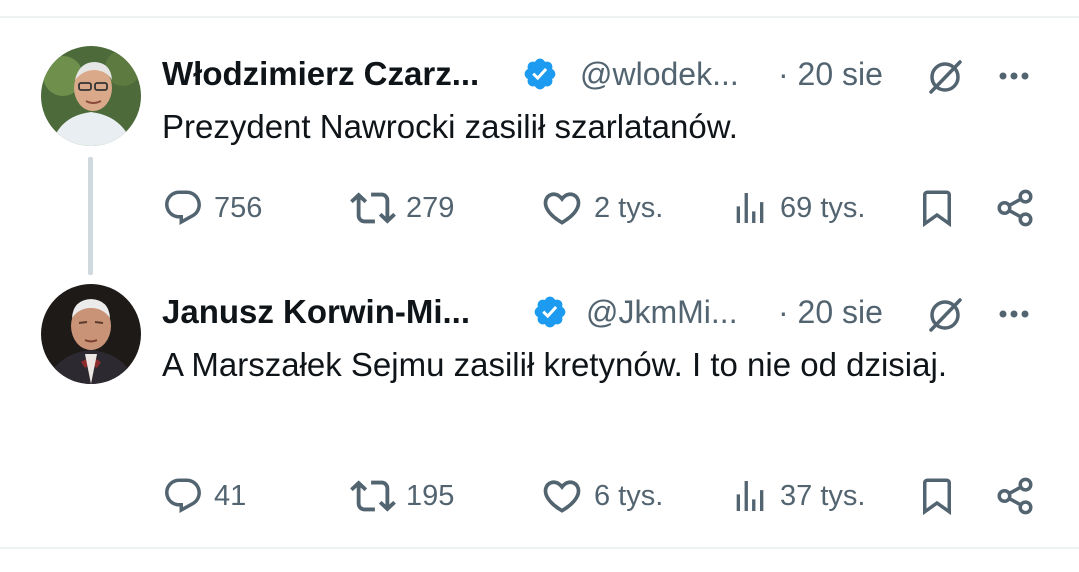 Image resolution: width=1079 pixels, height=572 pixels. What do you see at coordinates (230, 495) in the screenshot?
I see `reply-count: 41` at bounding box center [230, 495].